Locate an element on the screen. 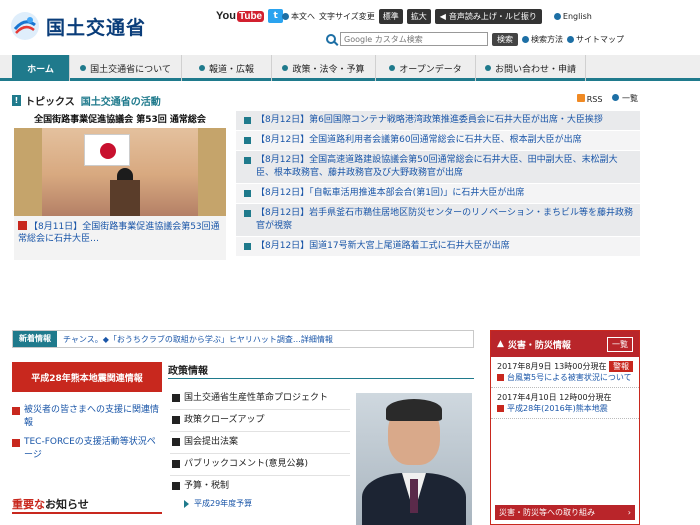 This screenshot has height=525, width=700. search-bar: 検索 検索方法 サイトマップ is located at coordinates (475, 39).